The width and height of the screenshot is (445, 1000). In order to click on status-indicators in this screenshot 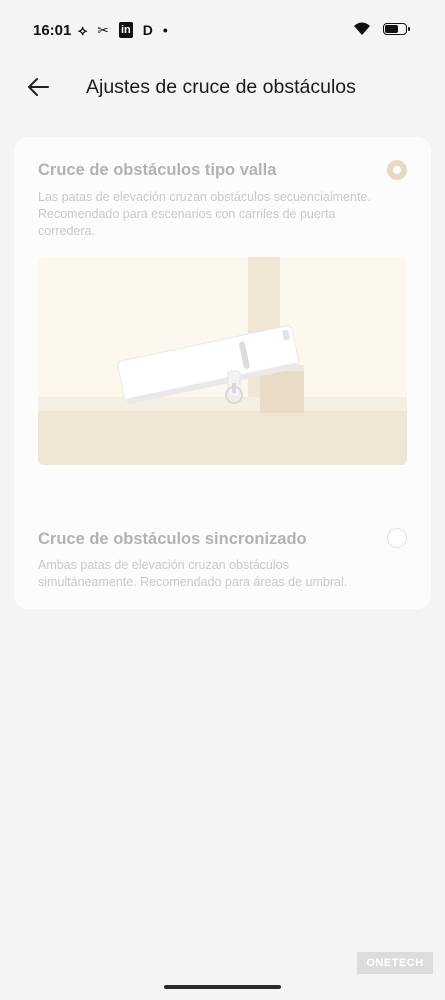, I will do `click(381, 29)`.